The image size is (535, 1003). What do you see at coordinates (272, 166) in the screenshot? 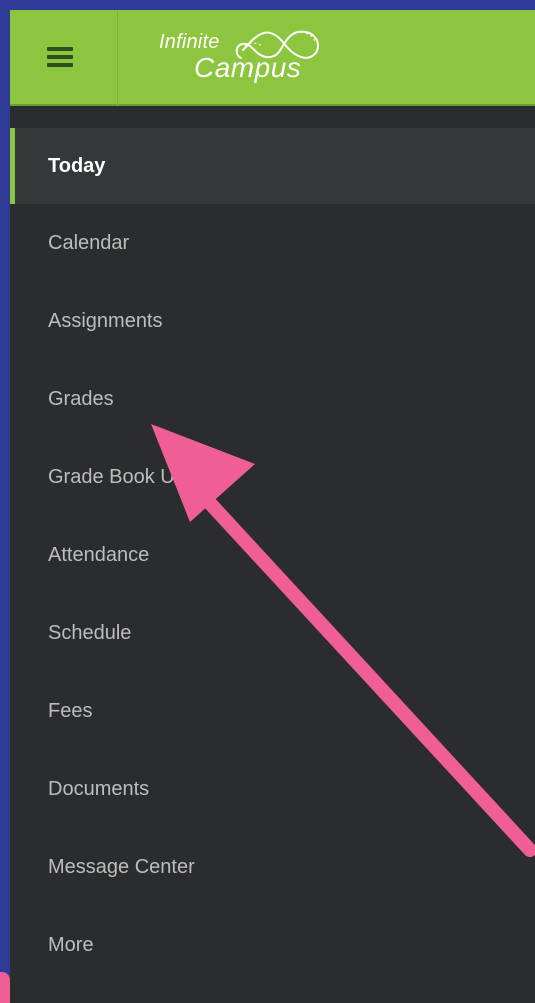
I see `nav-item-today: Today` at bounding box center [272, 166].